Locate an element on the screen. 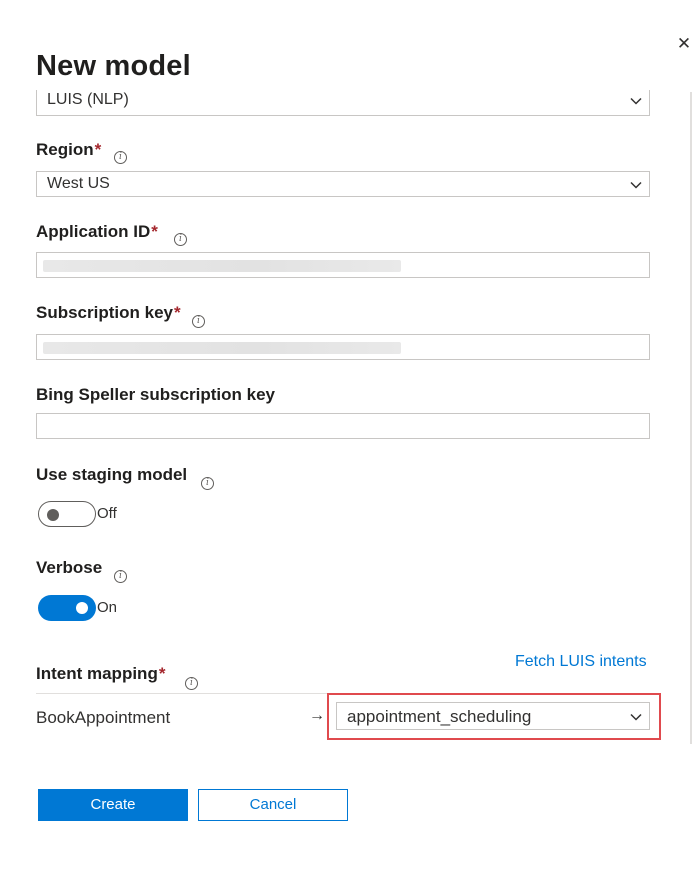  verbose-label-group: Verbose is located at coordinates (69, 568).